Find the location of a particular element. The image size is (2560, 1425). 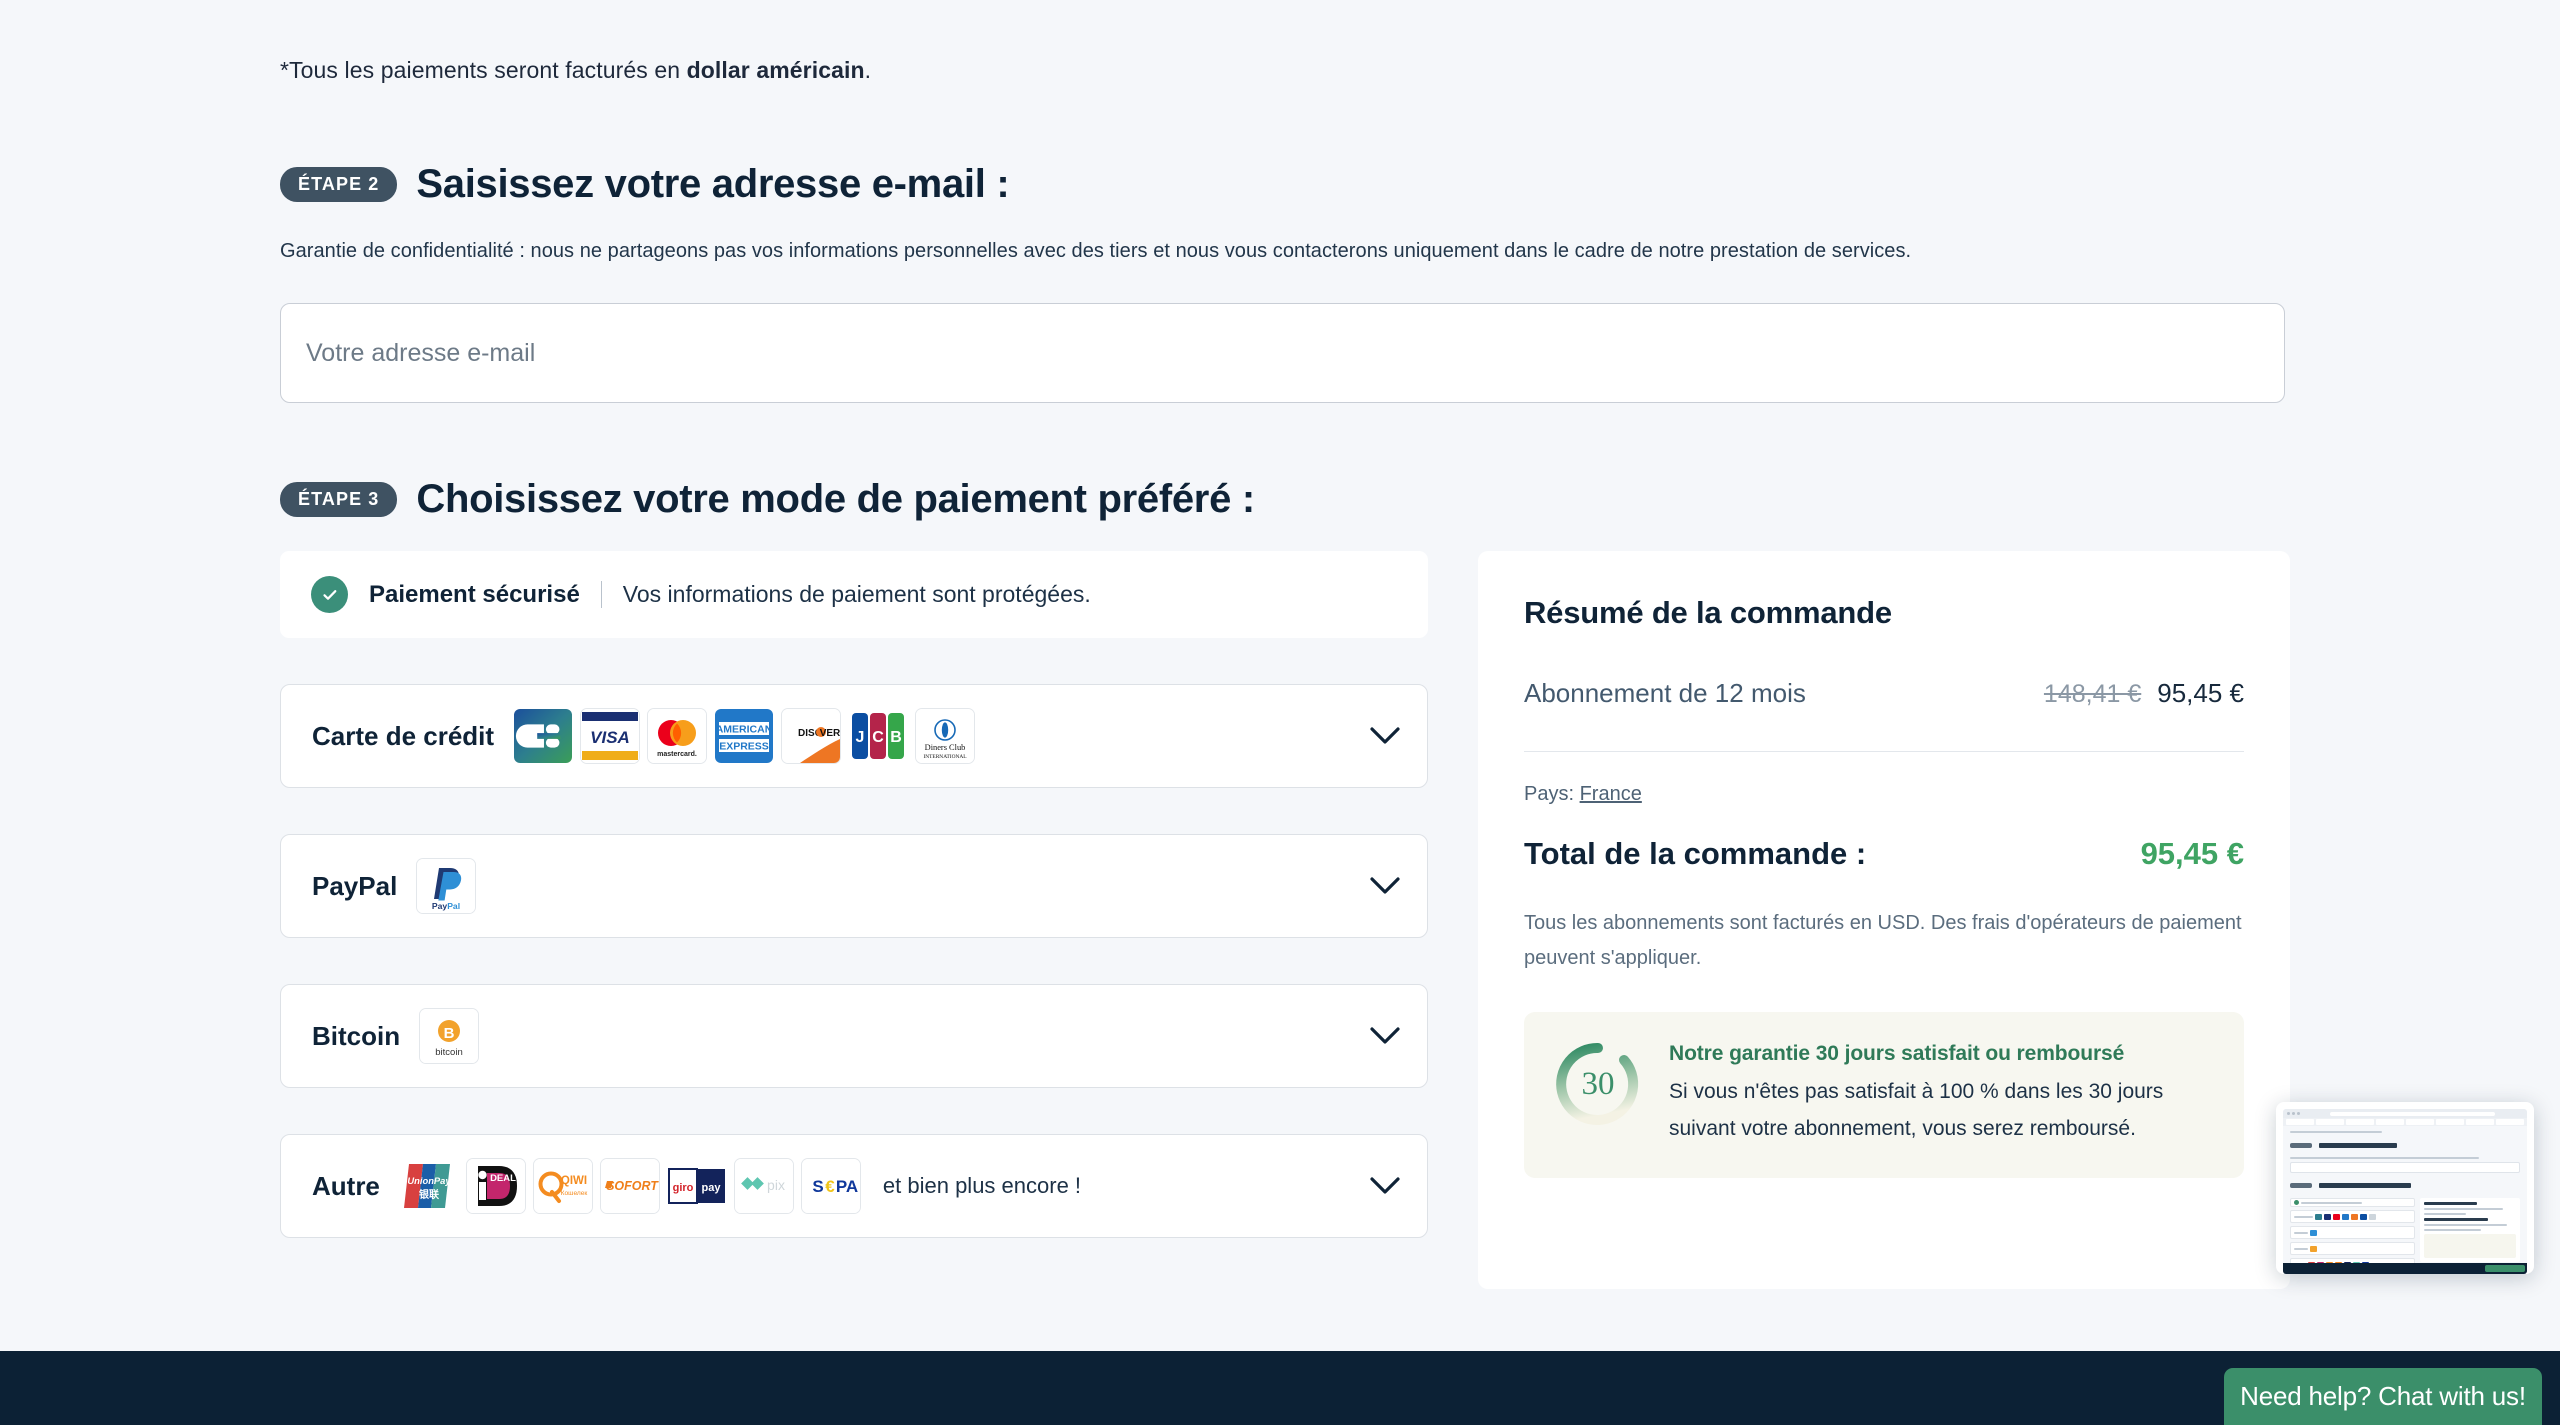

step-2-header: ÉTAPE 2 Saisissez votre adresse e-mail : is located at coordinates (645, 184).